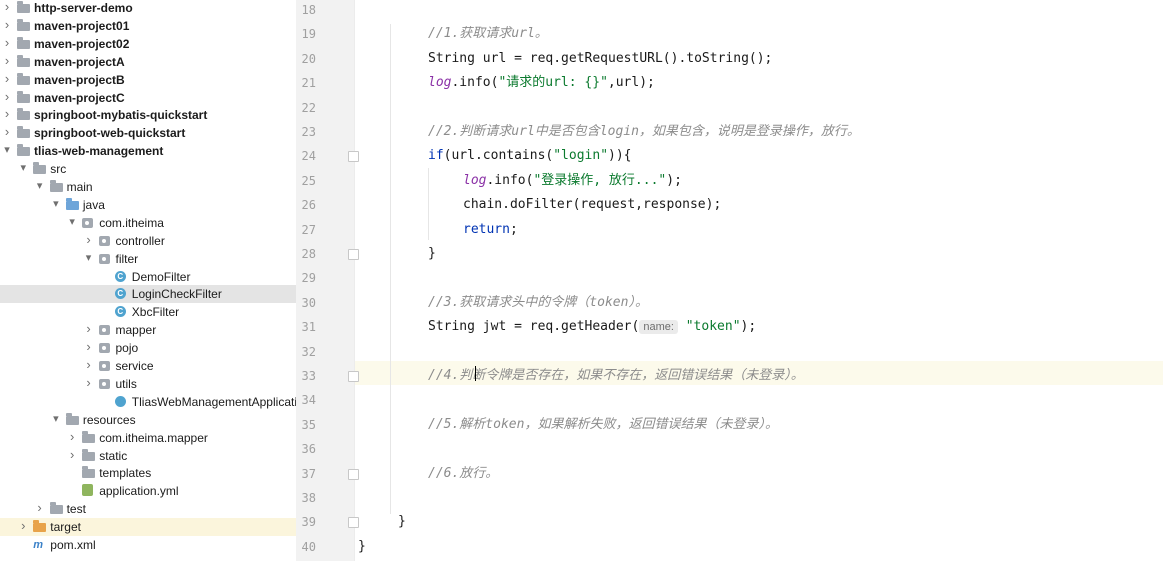 Image resolution: width=1163 pixels, height=561 pixels. Describe the element at coordinates (113, 455) in the screenshot. I see `tree-item-label: static` at that location.